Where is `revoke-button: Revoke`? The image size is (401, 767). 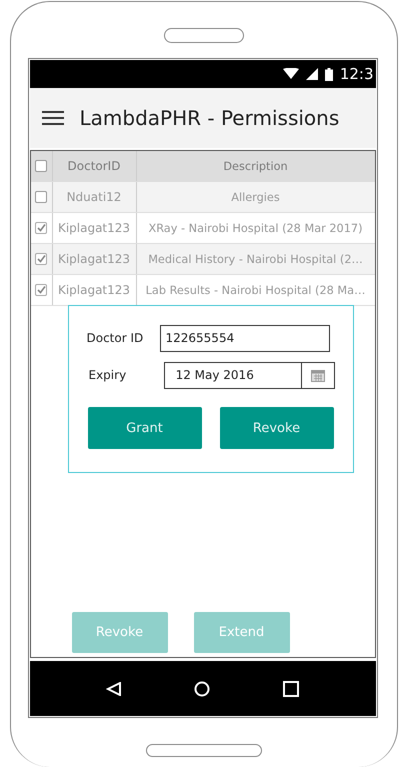 revoke-button: Revoke is located at coordinates (277, 428).